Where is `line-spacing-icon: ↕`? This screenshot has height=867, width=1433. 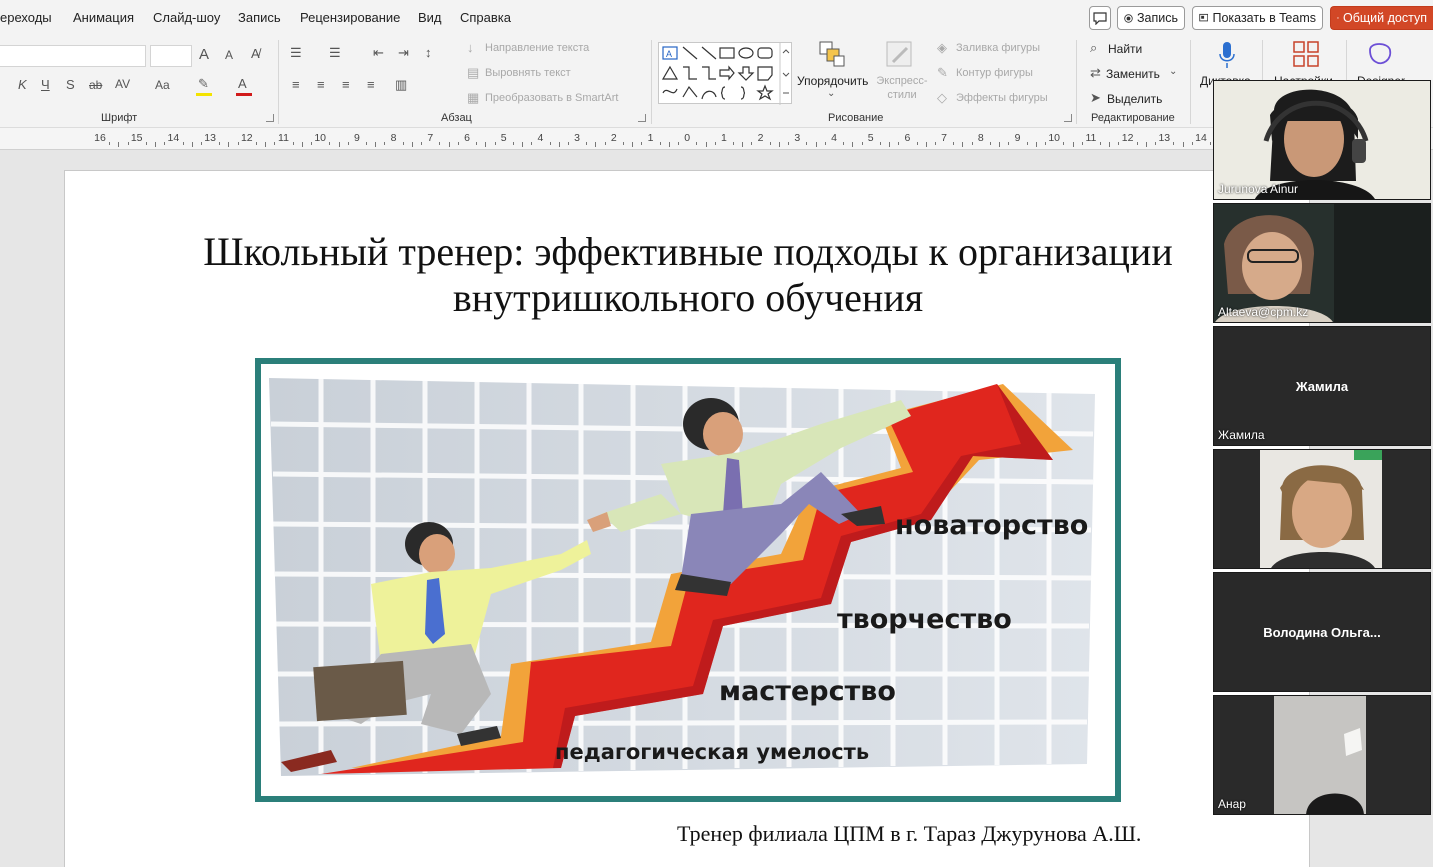 line-spacing-icon: ↕ is located at coordinates (428, 52).